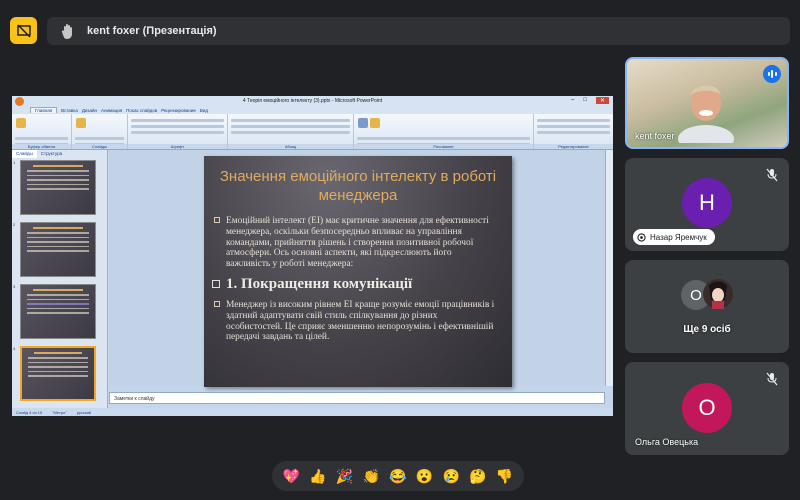 This screenshot has height=500, width=800. What do you see at coordinates (573, 146) in the screenshot?
I see `ribbon-group-label: Редактирование` at bounding box center [573, 146].